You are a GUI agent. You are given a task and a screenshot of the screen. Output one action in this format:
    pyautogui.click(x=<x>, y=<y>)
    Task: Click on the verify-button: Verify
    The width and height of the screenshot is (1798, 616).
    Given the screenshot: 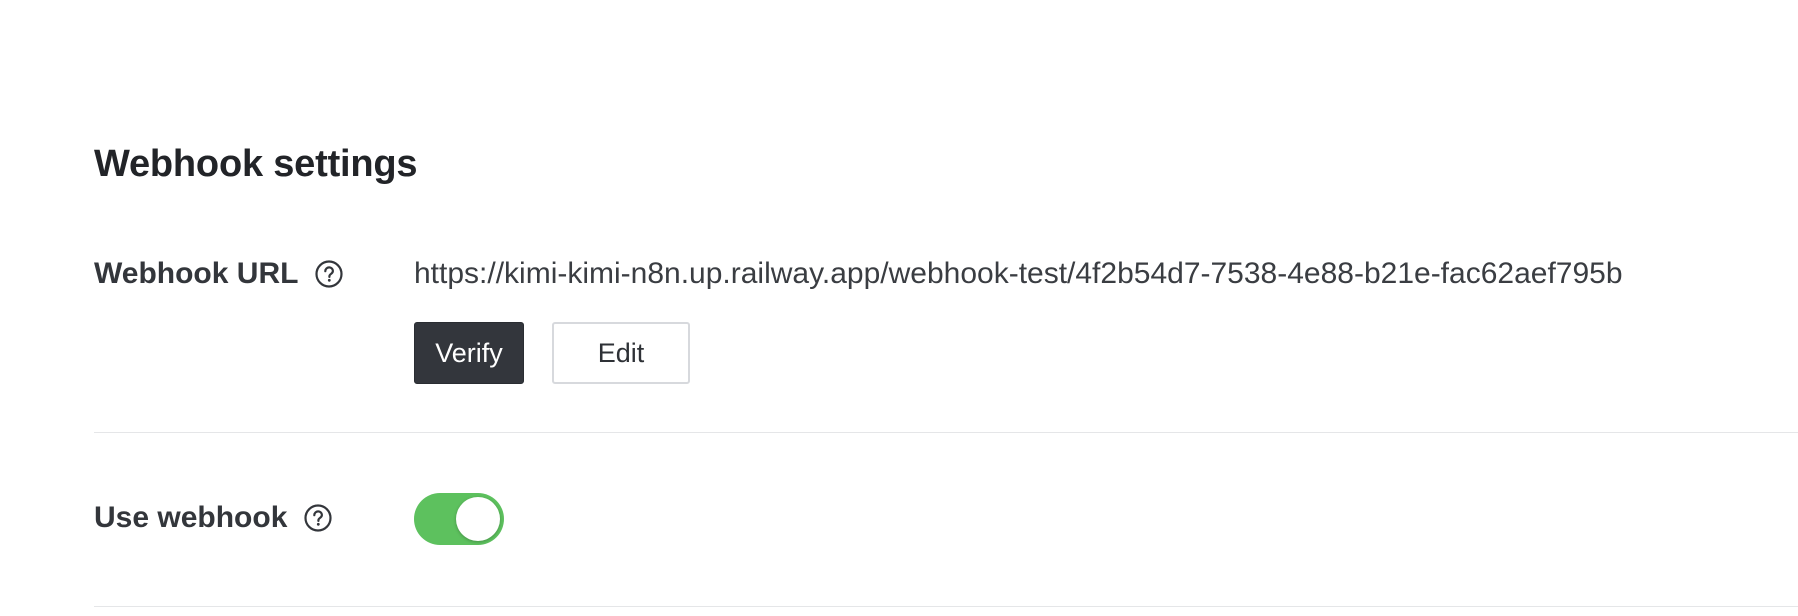 What is the action you would take?
    pyautogui.click(x=469, y=353)
    